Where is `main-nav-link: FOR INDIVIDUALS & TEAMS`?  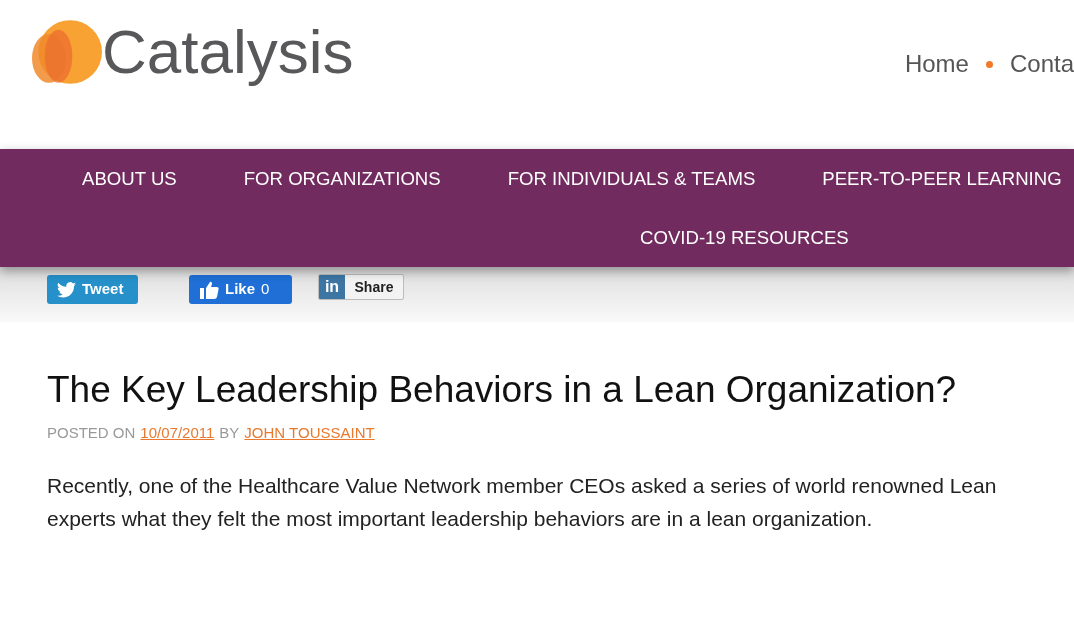
main-nav-link: FOR INDIVIDUALS & TEAMS is located at coordinates (631, 178).